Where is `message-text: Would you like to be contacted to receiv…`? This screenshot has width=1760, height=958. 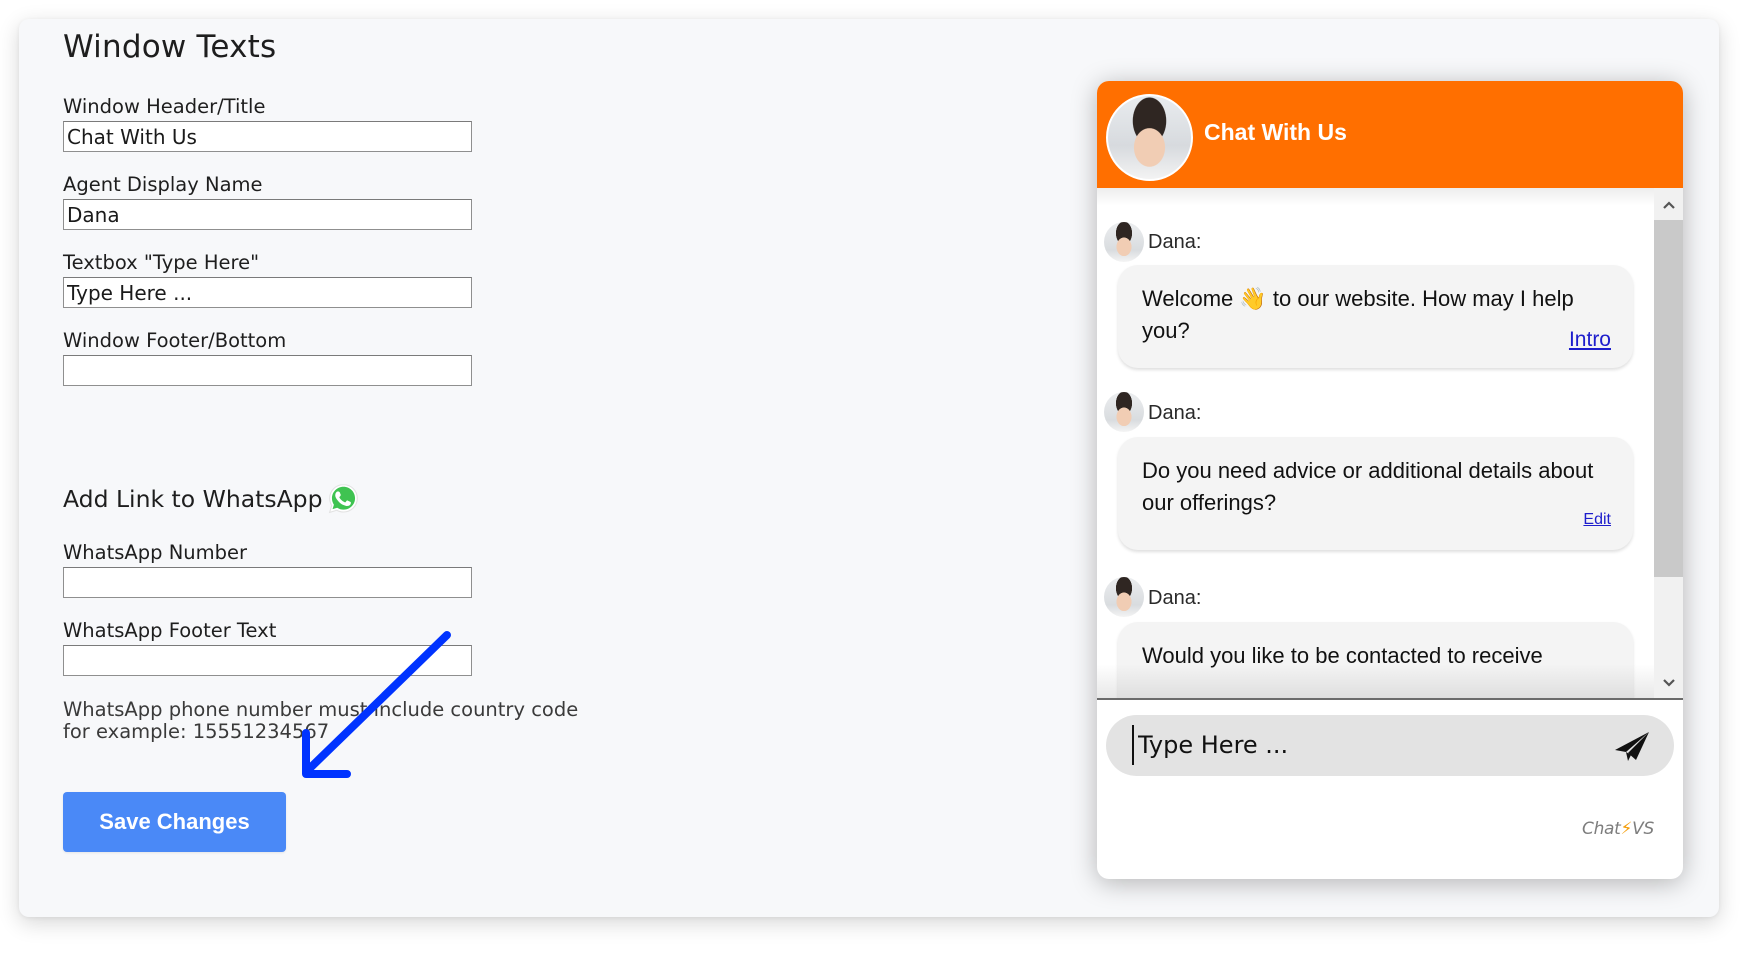 message-text: Would you like to be contacted to receiv… is located at coordinates (1342, 655).